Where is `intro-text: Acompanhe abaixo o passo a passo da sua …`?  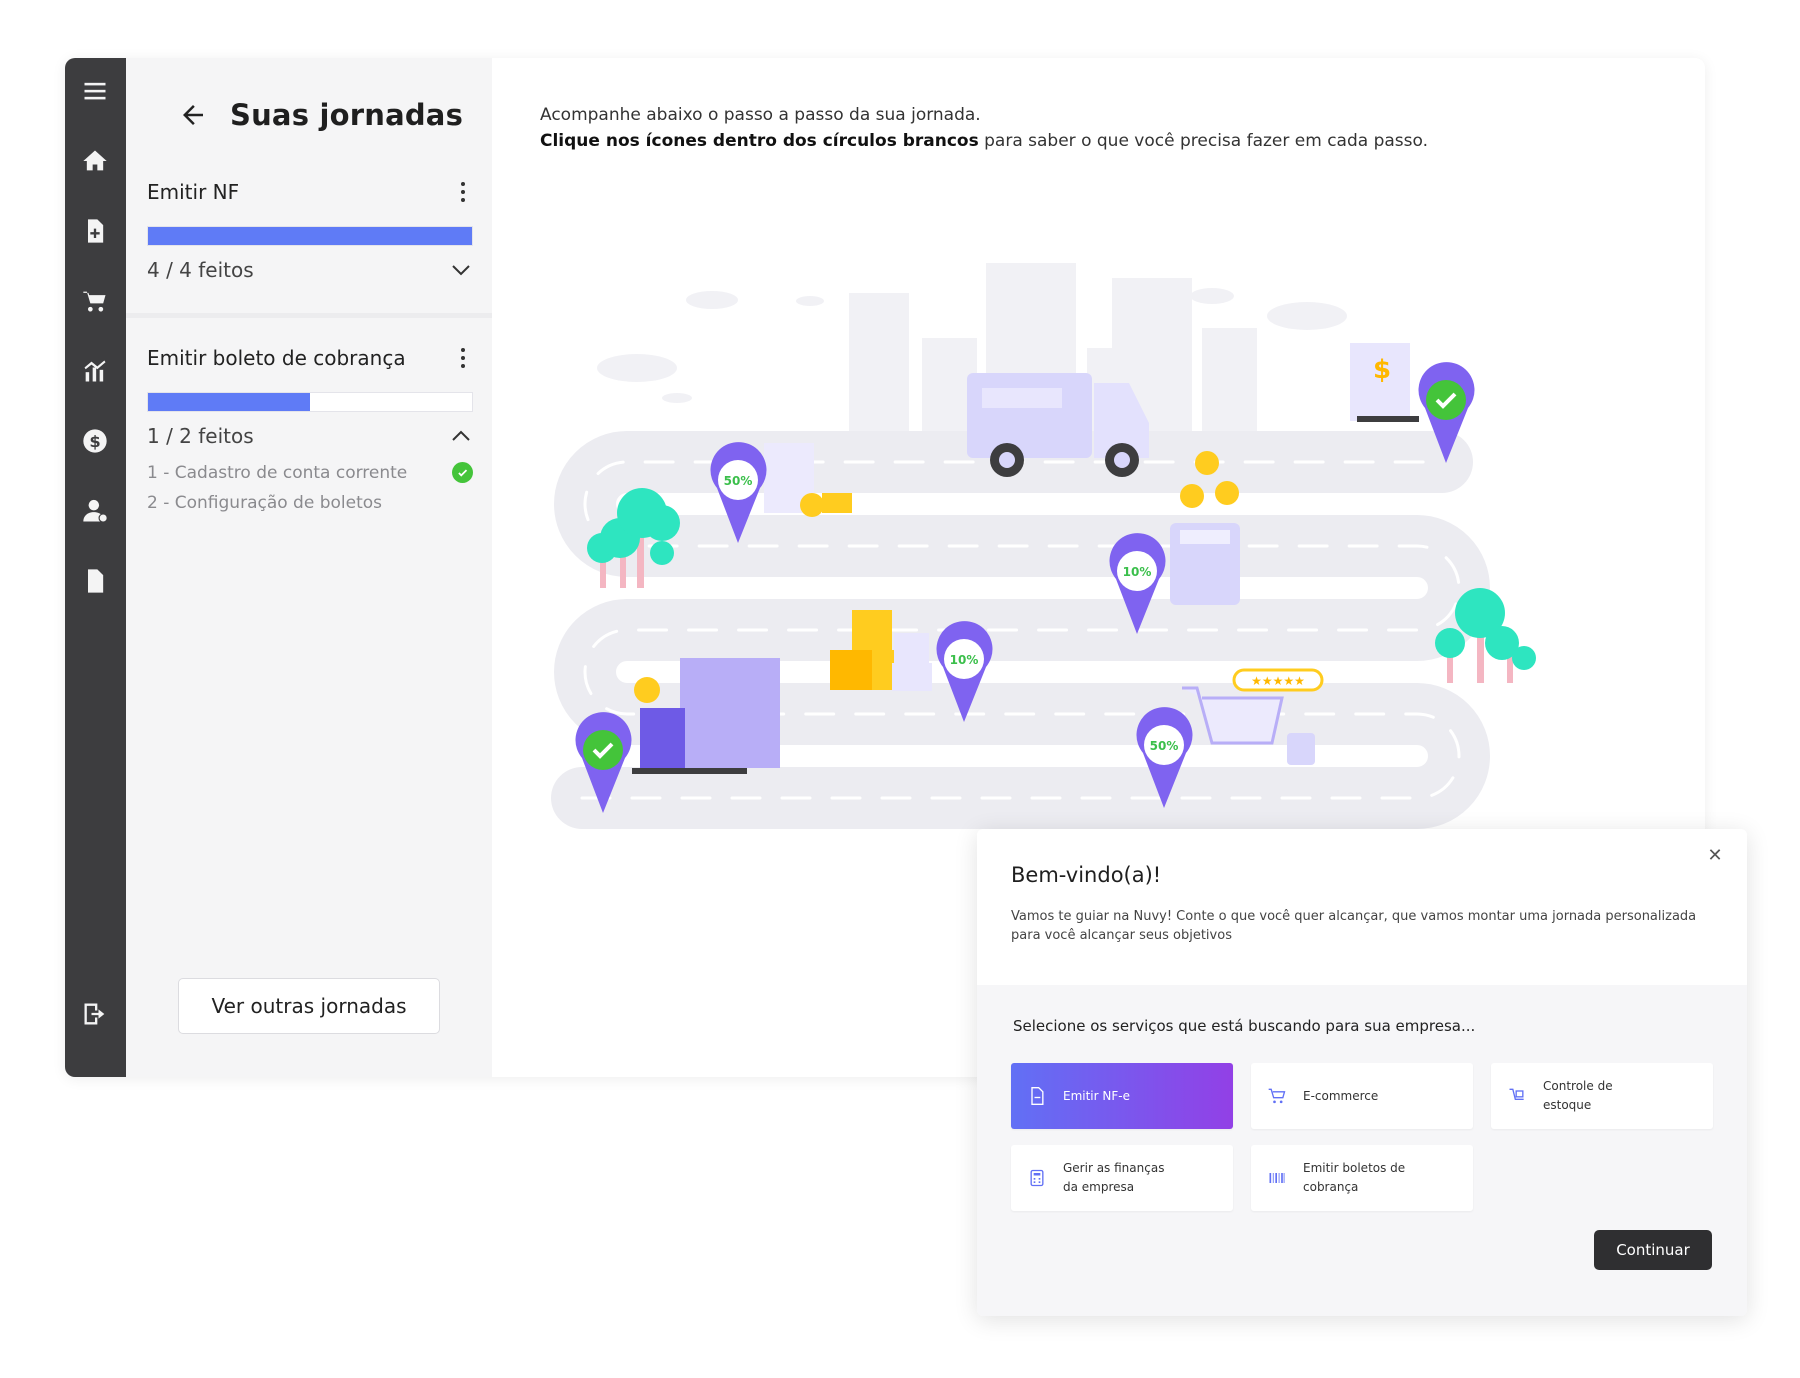
intro-text: Acompanhe abaixo o passo a passo da sua … is located at coordinates (984, 128).